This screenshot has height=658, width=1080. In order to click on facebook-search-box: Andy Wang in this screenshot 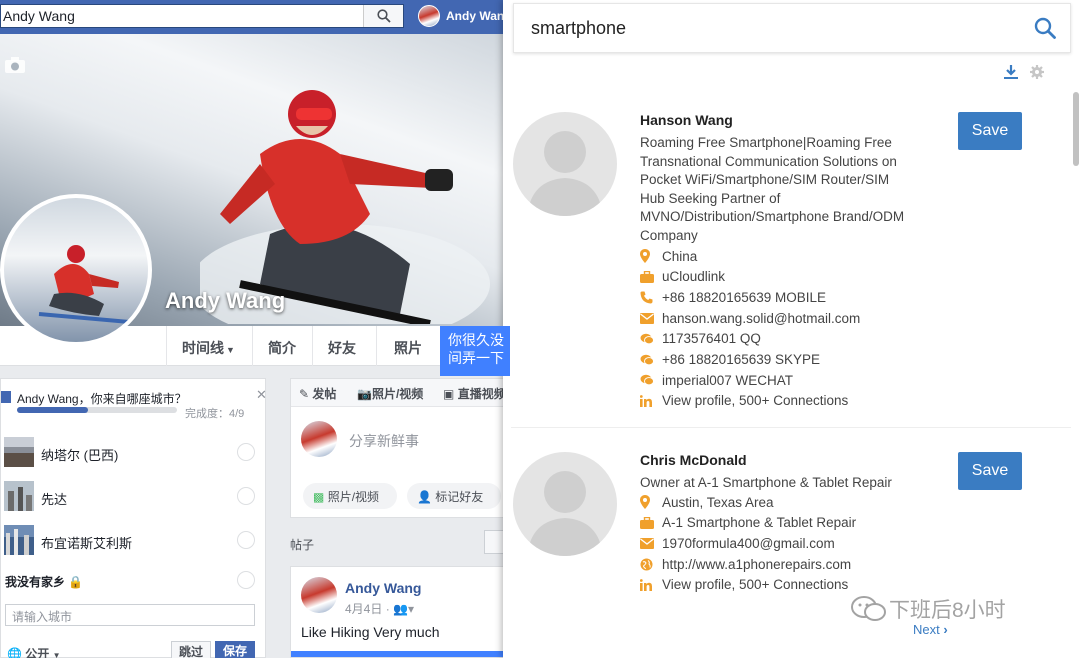, I will do `click(202, 16)`.